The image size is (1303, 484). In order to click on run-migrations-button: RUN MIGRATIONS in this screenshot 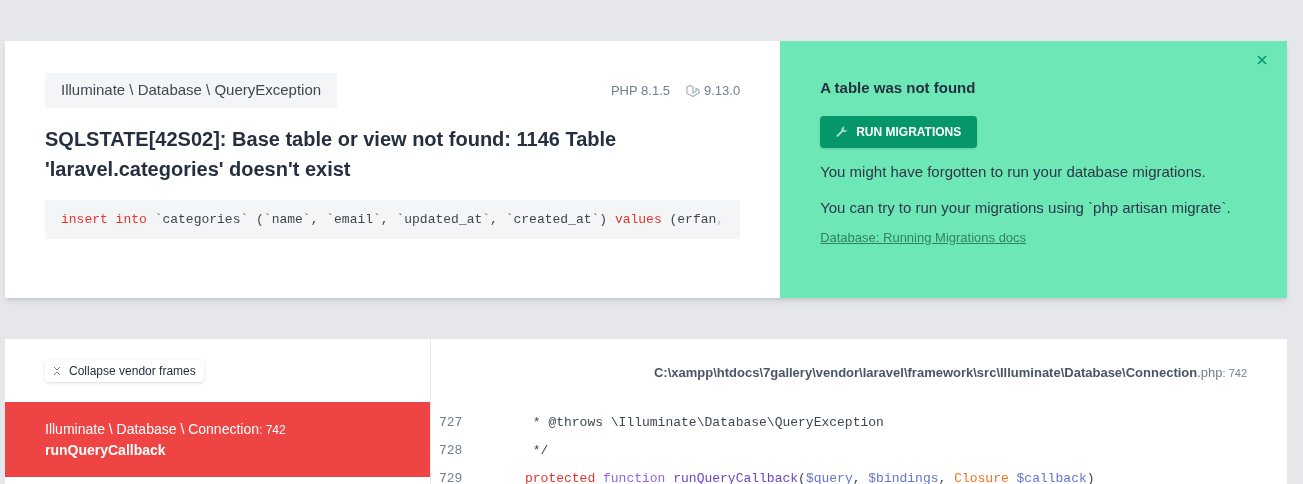, I will do `click(899, 131)`.